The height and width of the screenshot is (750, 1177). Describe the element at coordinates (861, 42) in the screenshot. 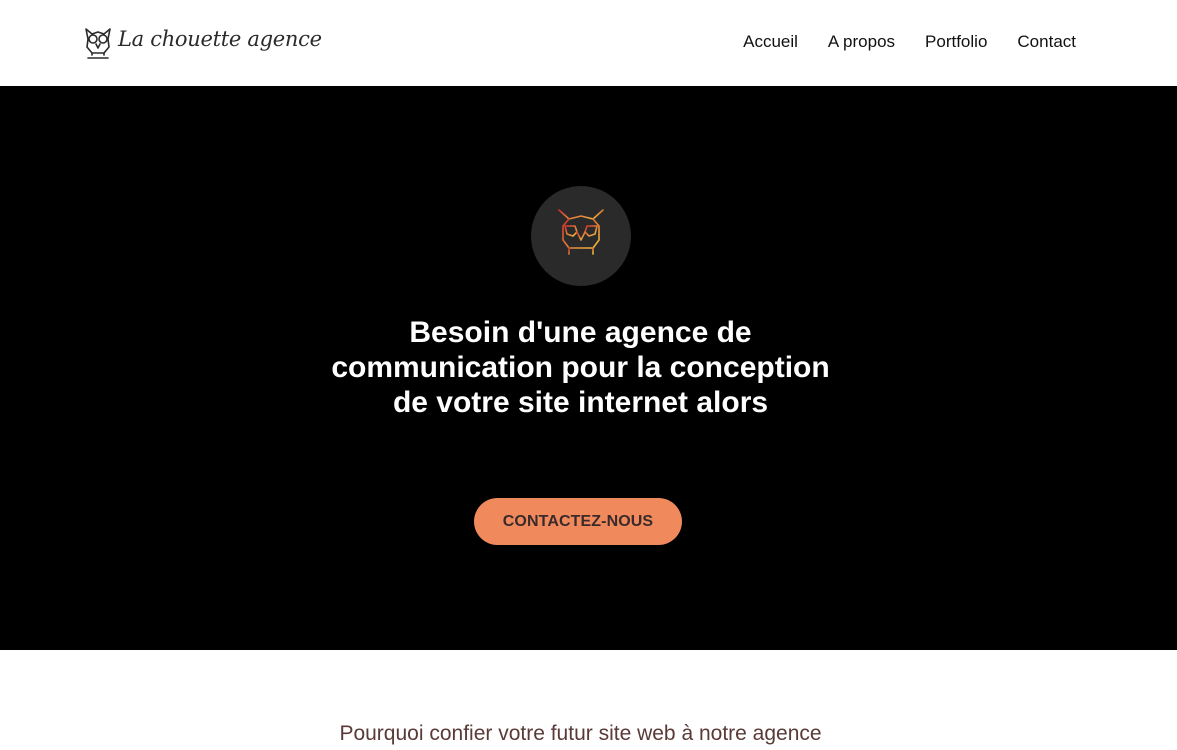

I see `nav-a-propos: A propos` at that location.